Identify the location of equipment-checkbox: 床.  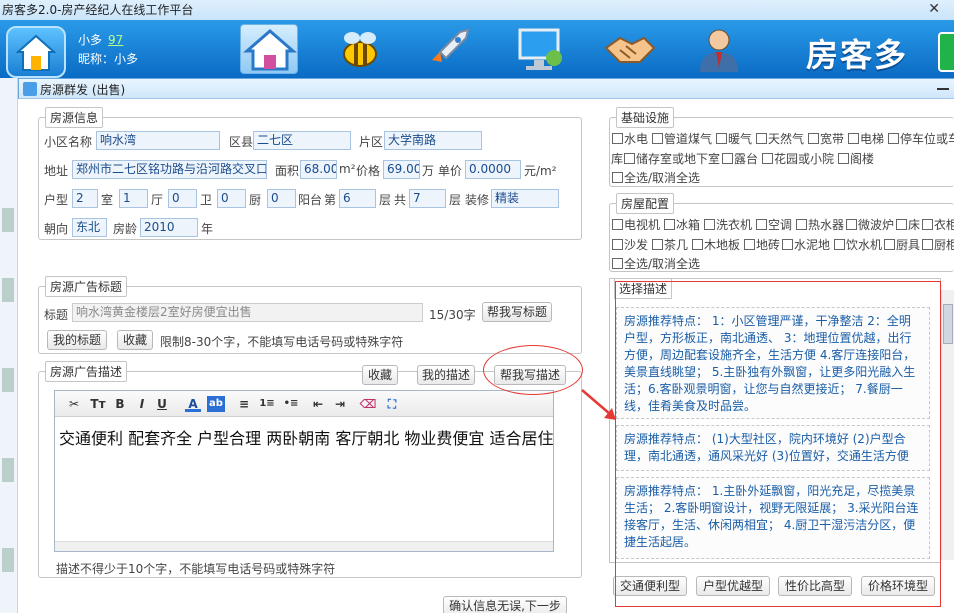
(908, 224).